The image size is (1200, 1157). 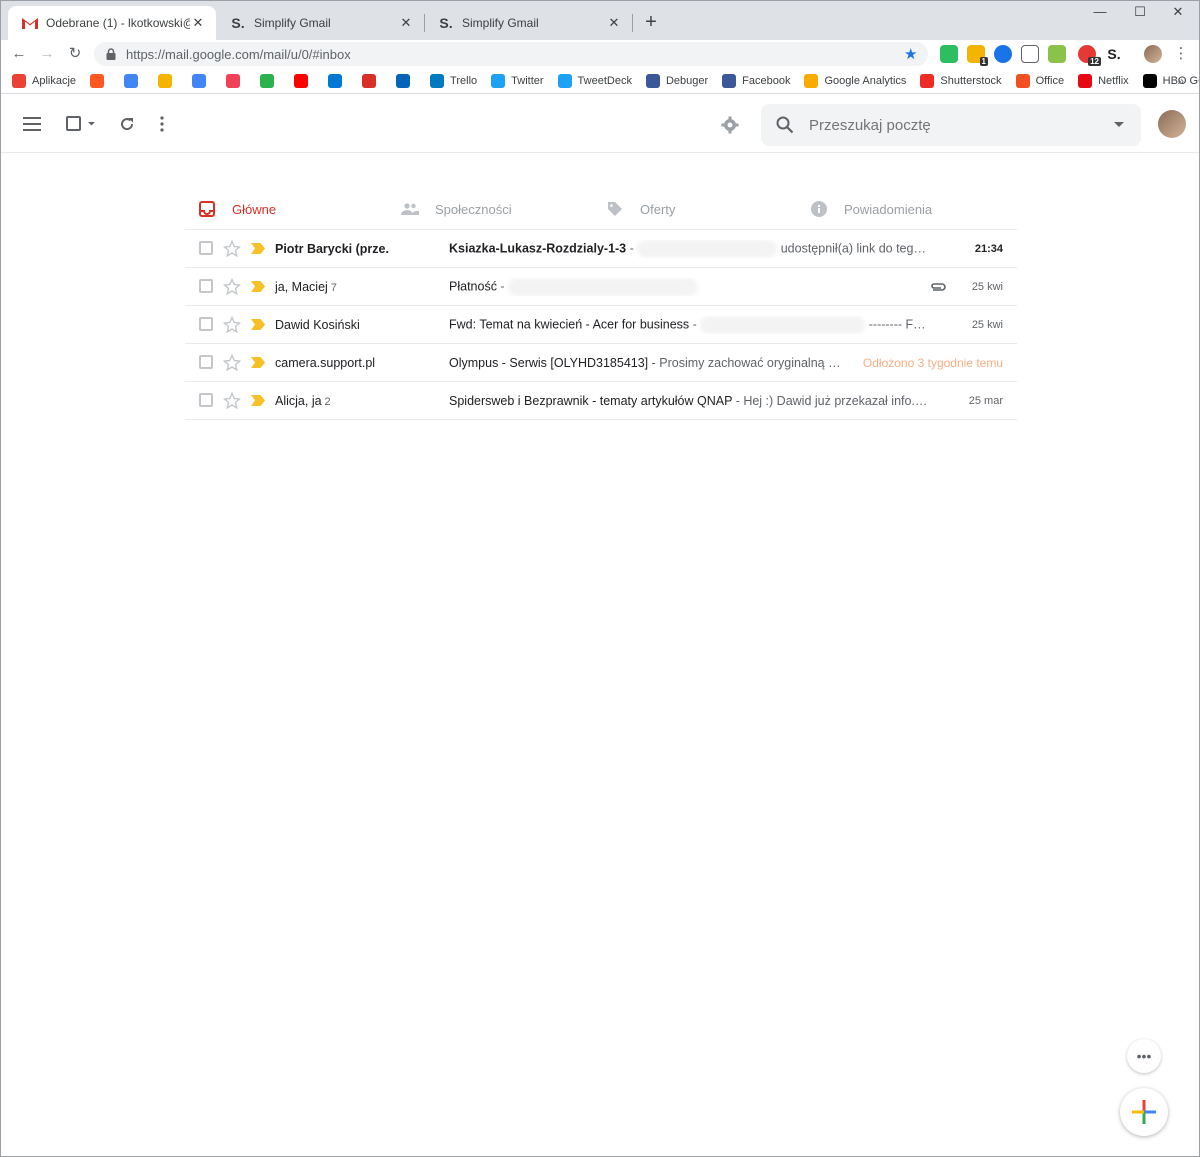 What do you see at coordinates (1153, 54) in the screenshot?
I see `profile-avatar-icon` at bounding box center [1153, 54].